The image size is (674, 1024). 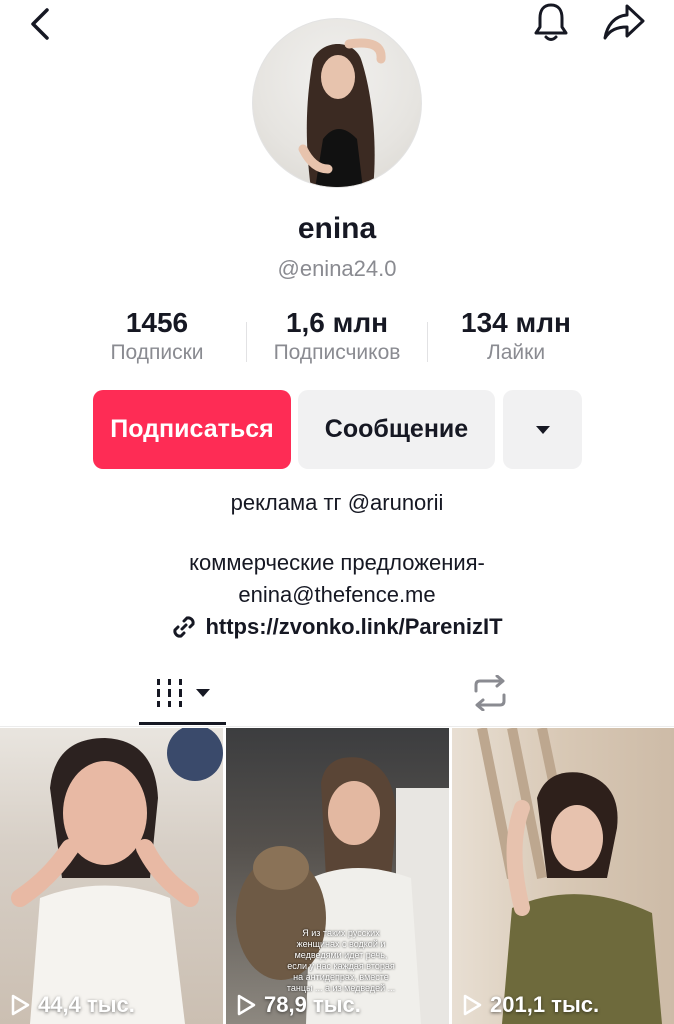 I want to click on avatar, so click(x=337, y=103).